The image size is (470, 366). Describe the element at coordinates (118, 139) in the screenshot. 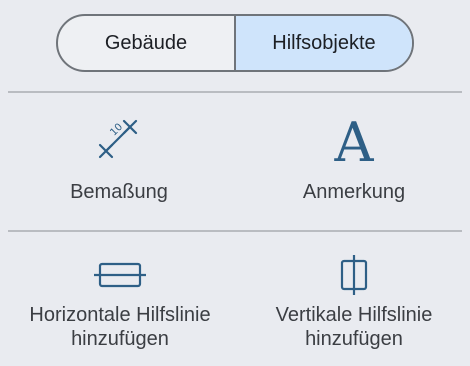

I see `dimension-icon: 10` at that location.